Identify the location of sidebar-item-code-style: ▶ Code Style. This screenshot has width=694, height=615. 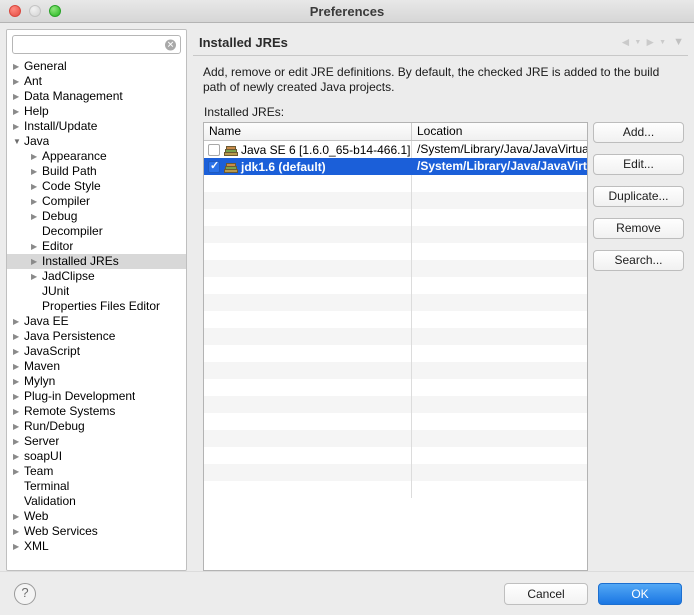
(96, 186).